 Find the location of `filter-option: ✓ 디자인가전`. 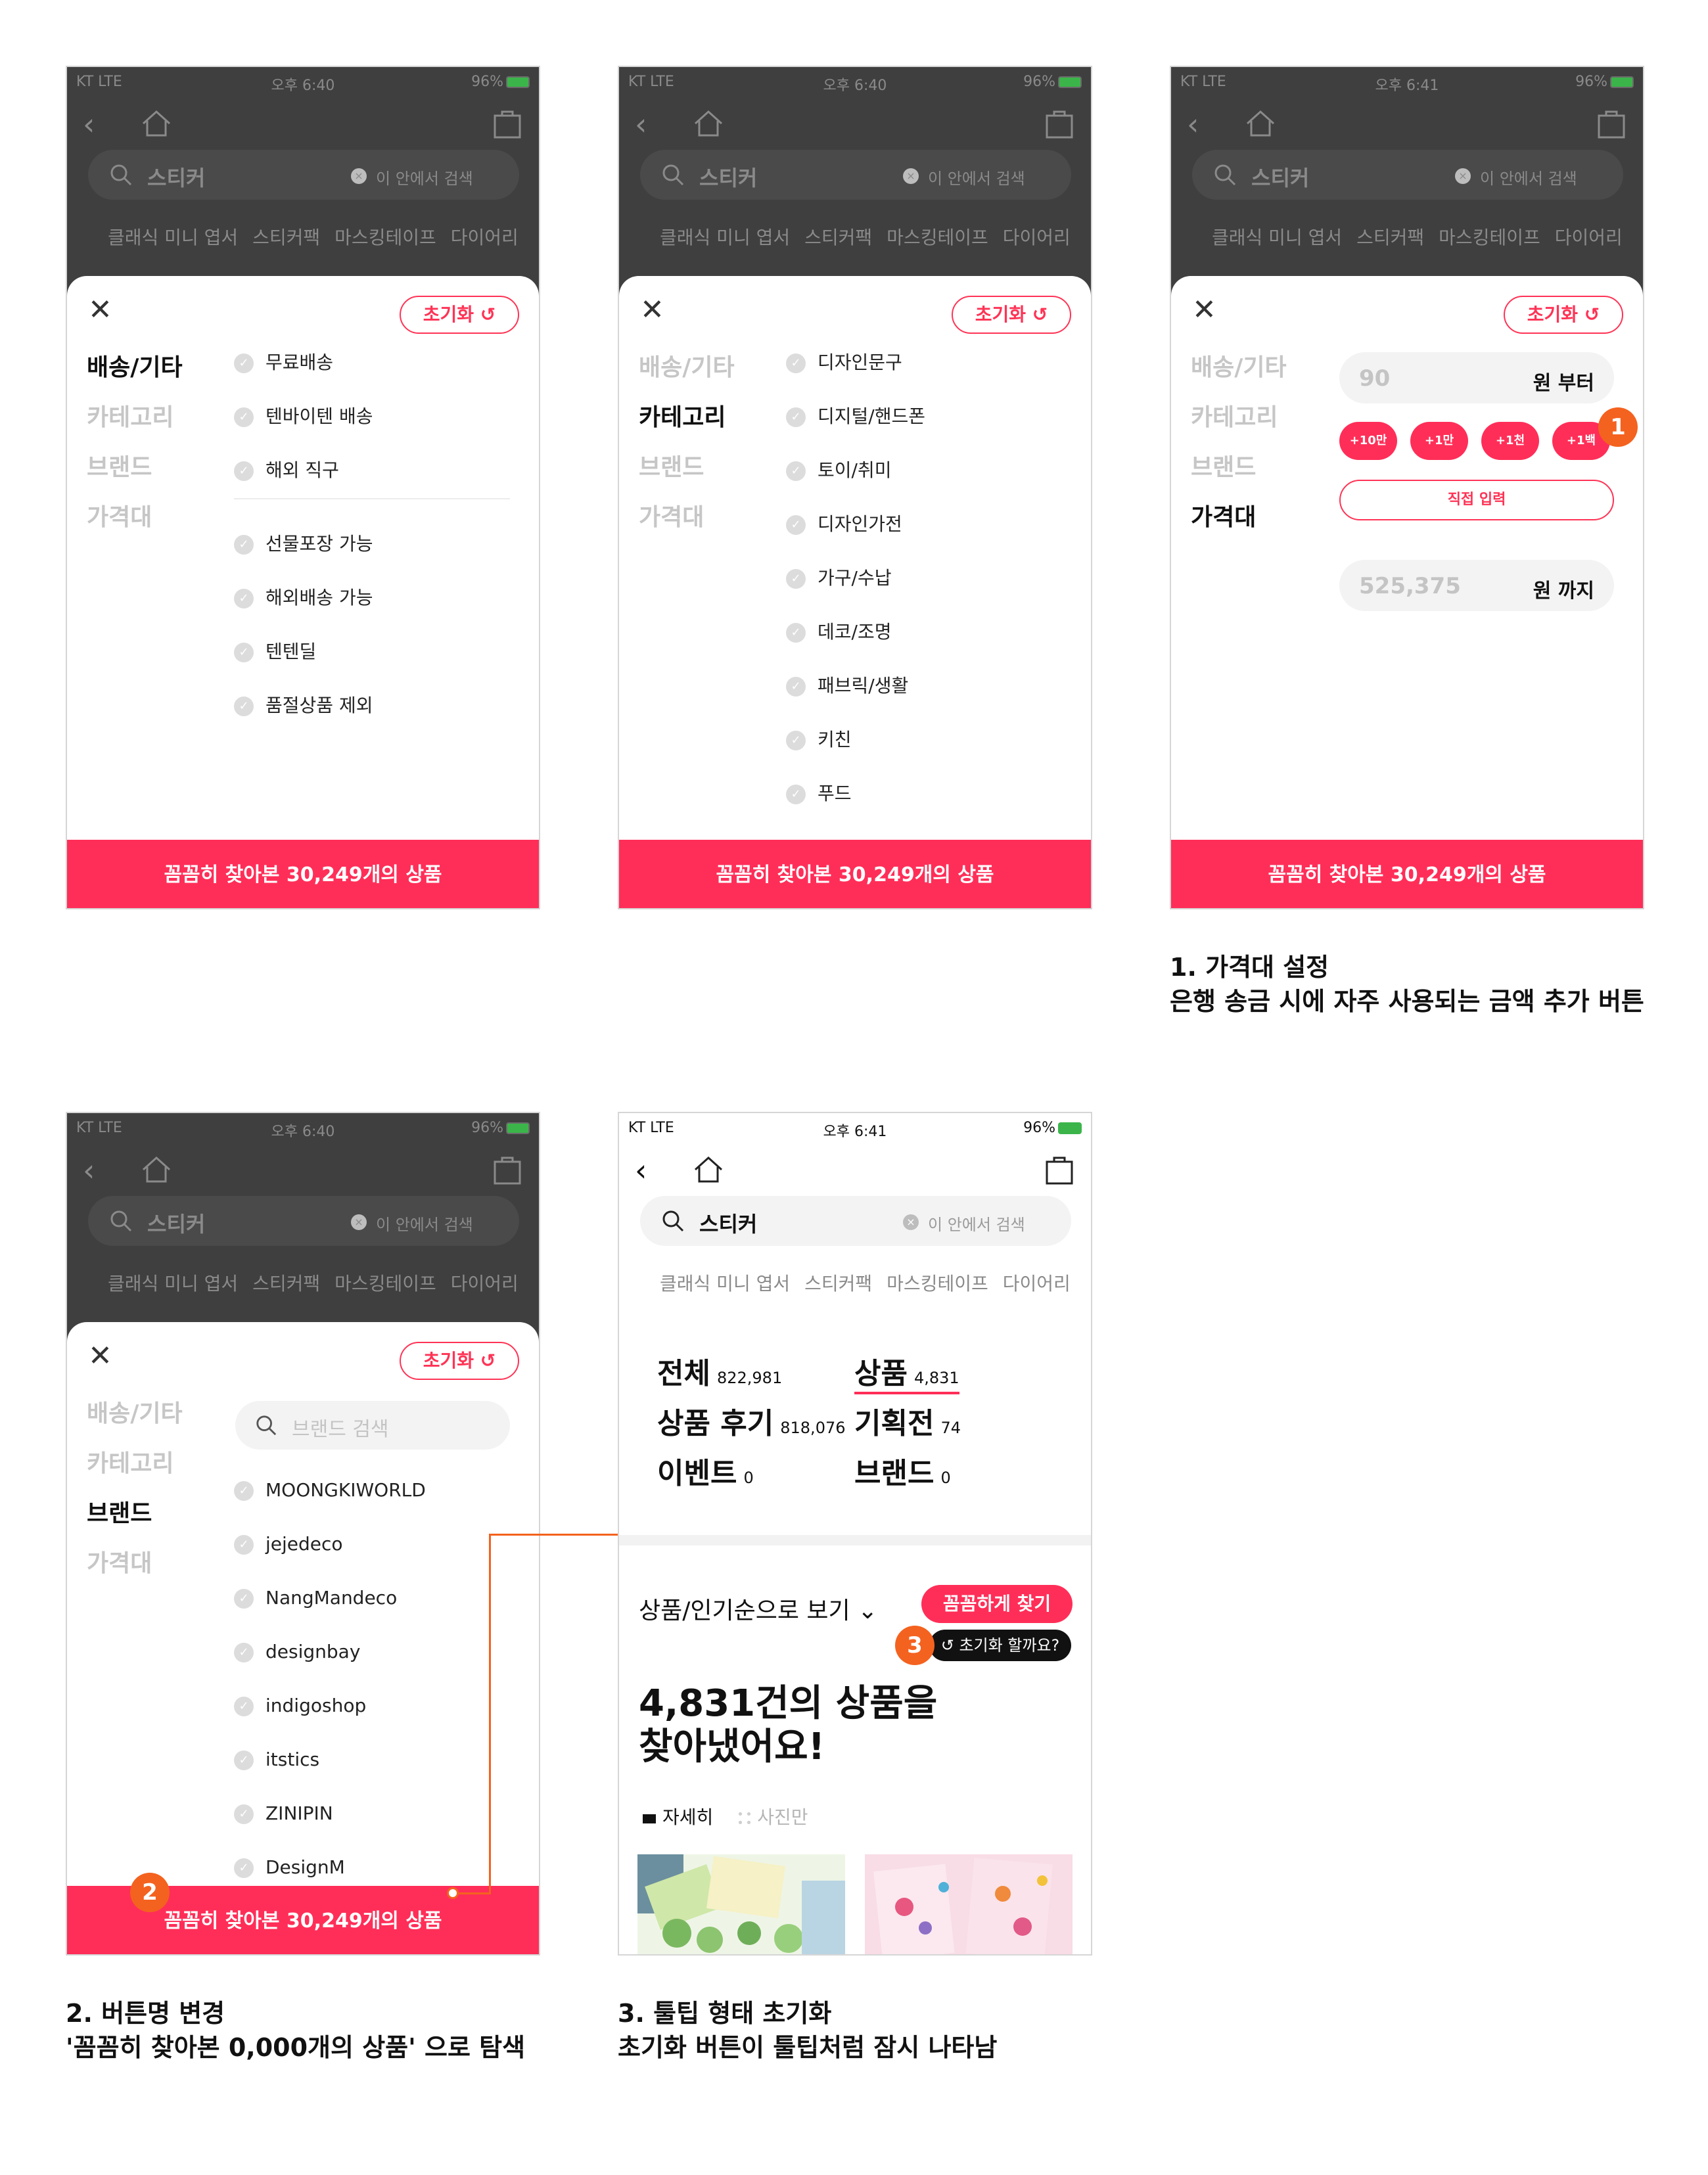

filter-option: ✓ 디자인가전 is located at coordinates (924, 541).